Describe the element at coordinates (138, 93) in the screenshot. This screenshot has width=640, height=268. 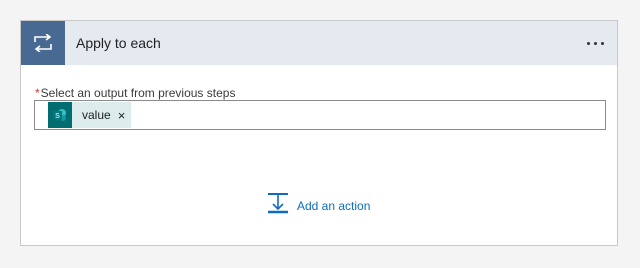
I see `field-label-text: Select an output from previous steps` at that location.